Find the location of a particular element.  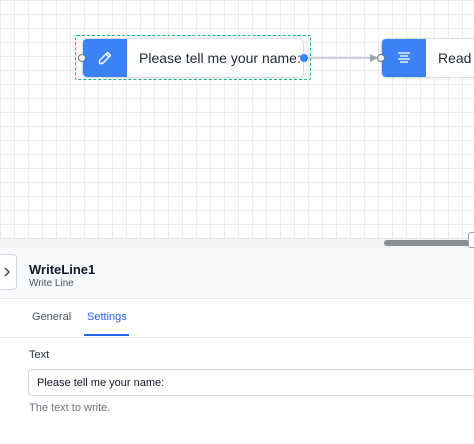

tab-general: General is located at coordinates (51, 317).